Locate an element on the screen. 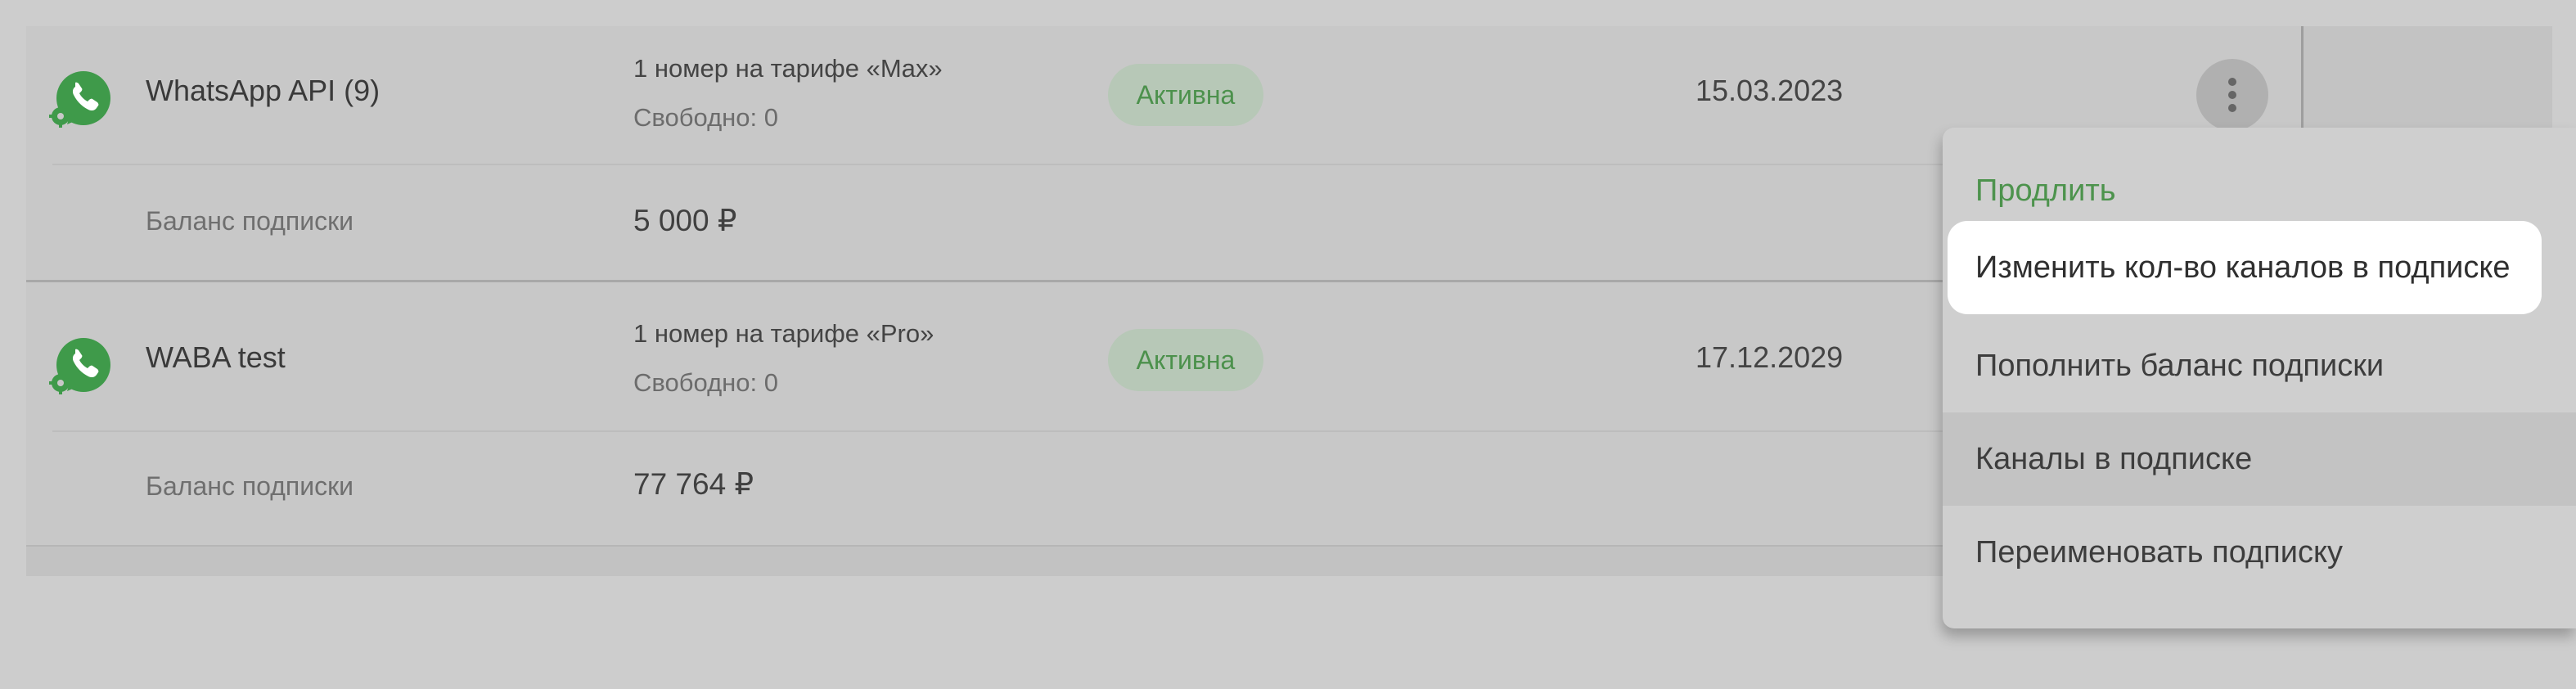  subscription-date: 15.03.2023 is located at coordinates (1770, 90).